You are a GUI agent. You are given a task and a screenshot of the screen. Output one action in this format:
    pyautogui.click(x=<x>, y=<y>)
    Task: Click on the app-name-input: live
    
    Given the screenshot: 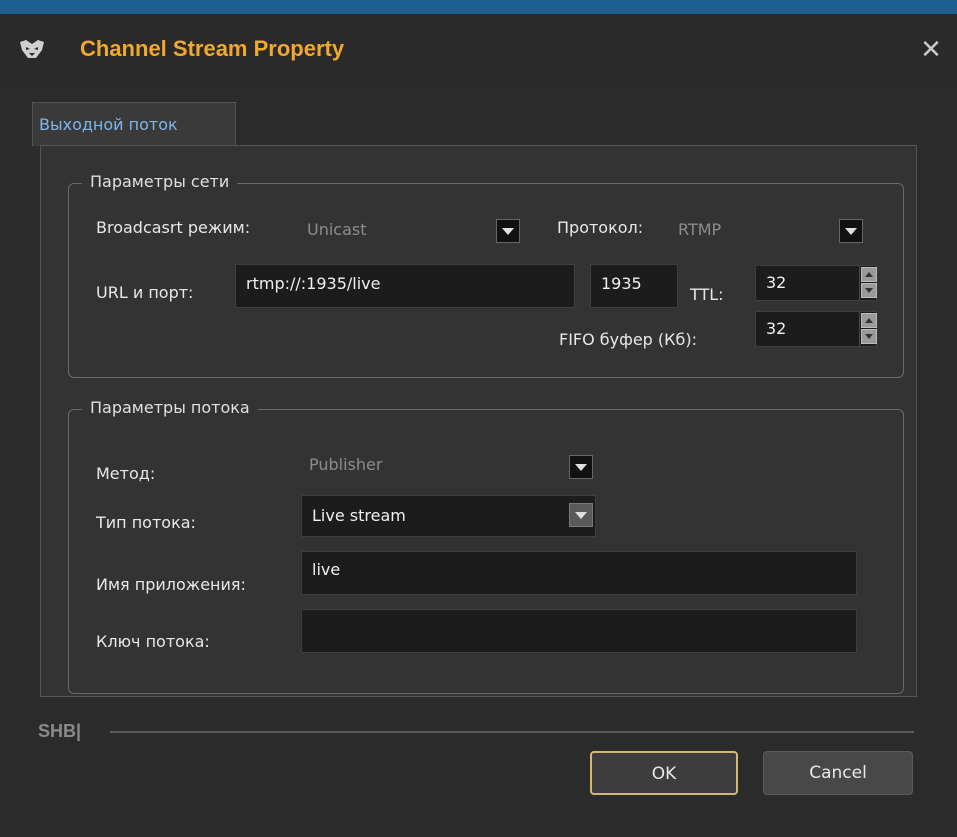 What is the action you would take?
    pyautogui.click(x=579, y=573)
    